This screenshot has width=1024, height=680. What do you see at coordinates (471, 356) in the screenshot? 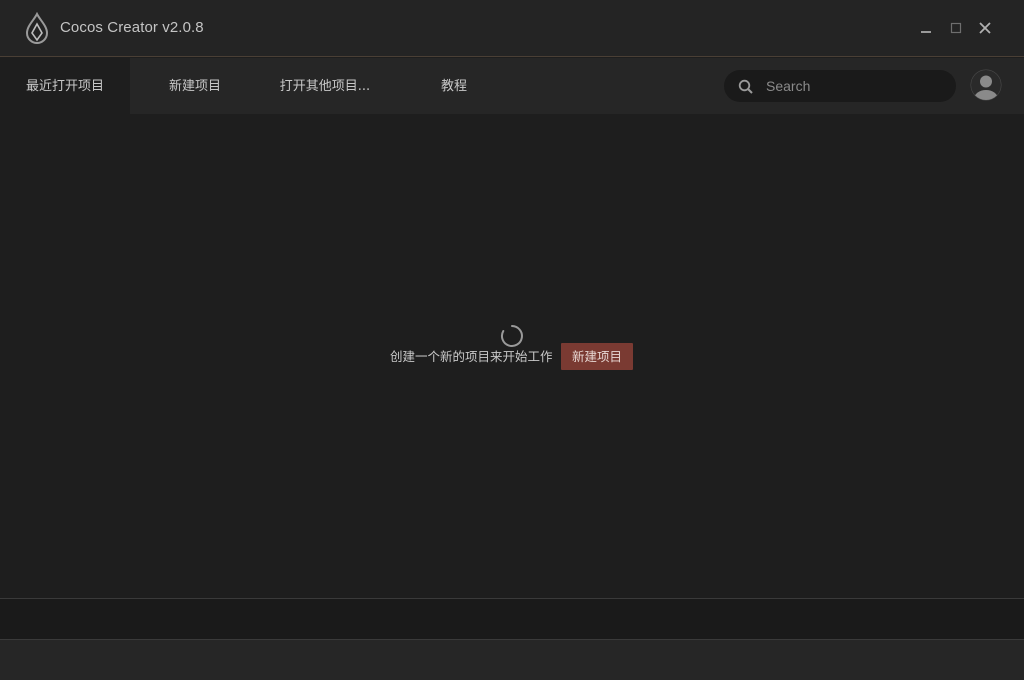
I see `empty-state-message: 创建一个新的项目来开始工作` at bounding box center [471, 356].